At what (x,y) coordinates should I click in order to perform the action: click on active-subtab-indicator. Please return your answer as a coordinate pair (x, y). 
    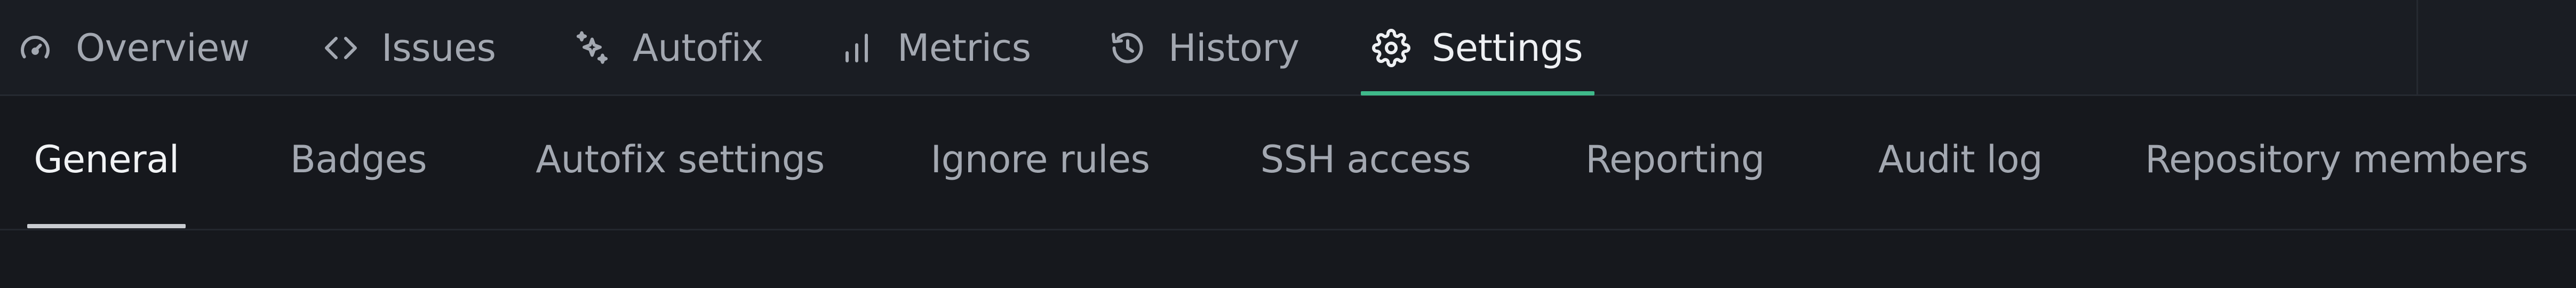
    Looking at the image, I should click on (106, 226).